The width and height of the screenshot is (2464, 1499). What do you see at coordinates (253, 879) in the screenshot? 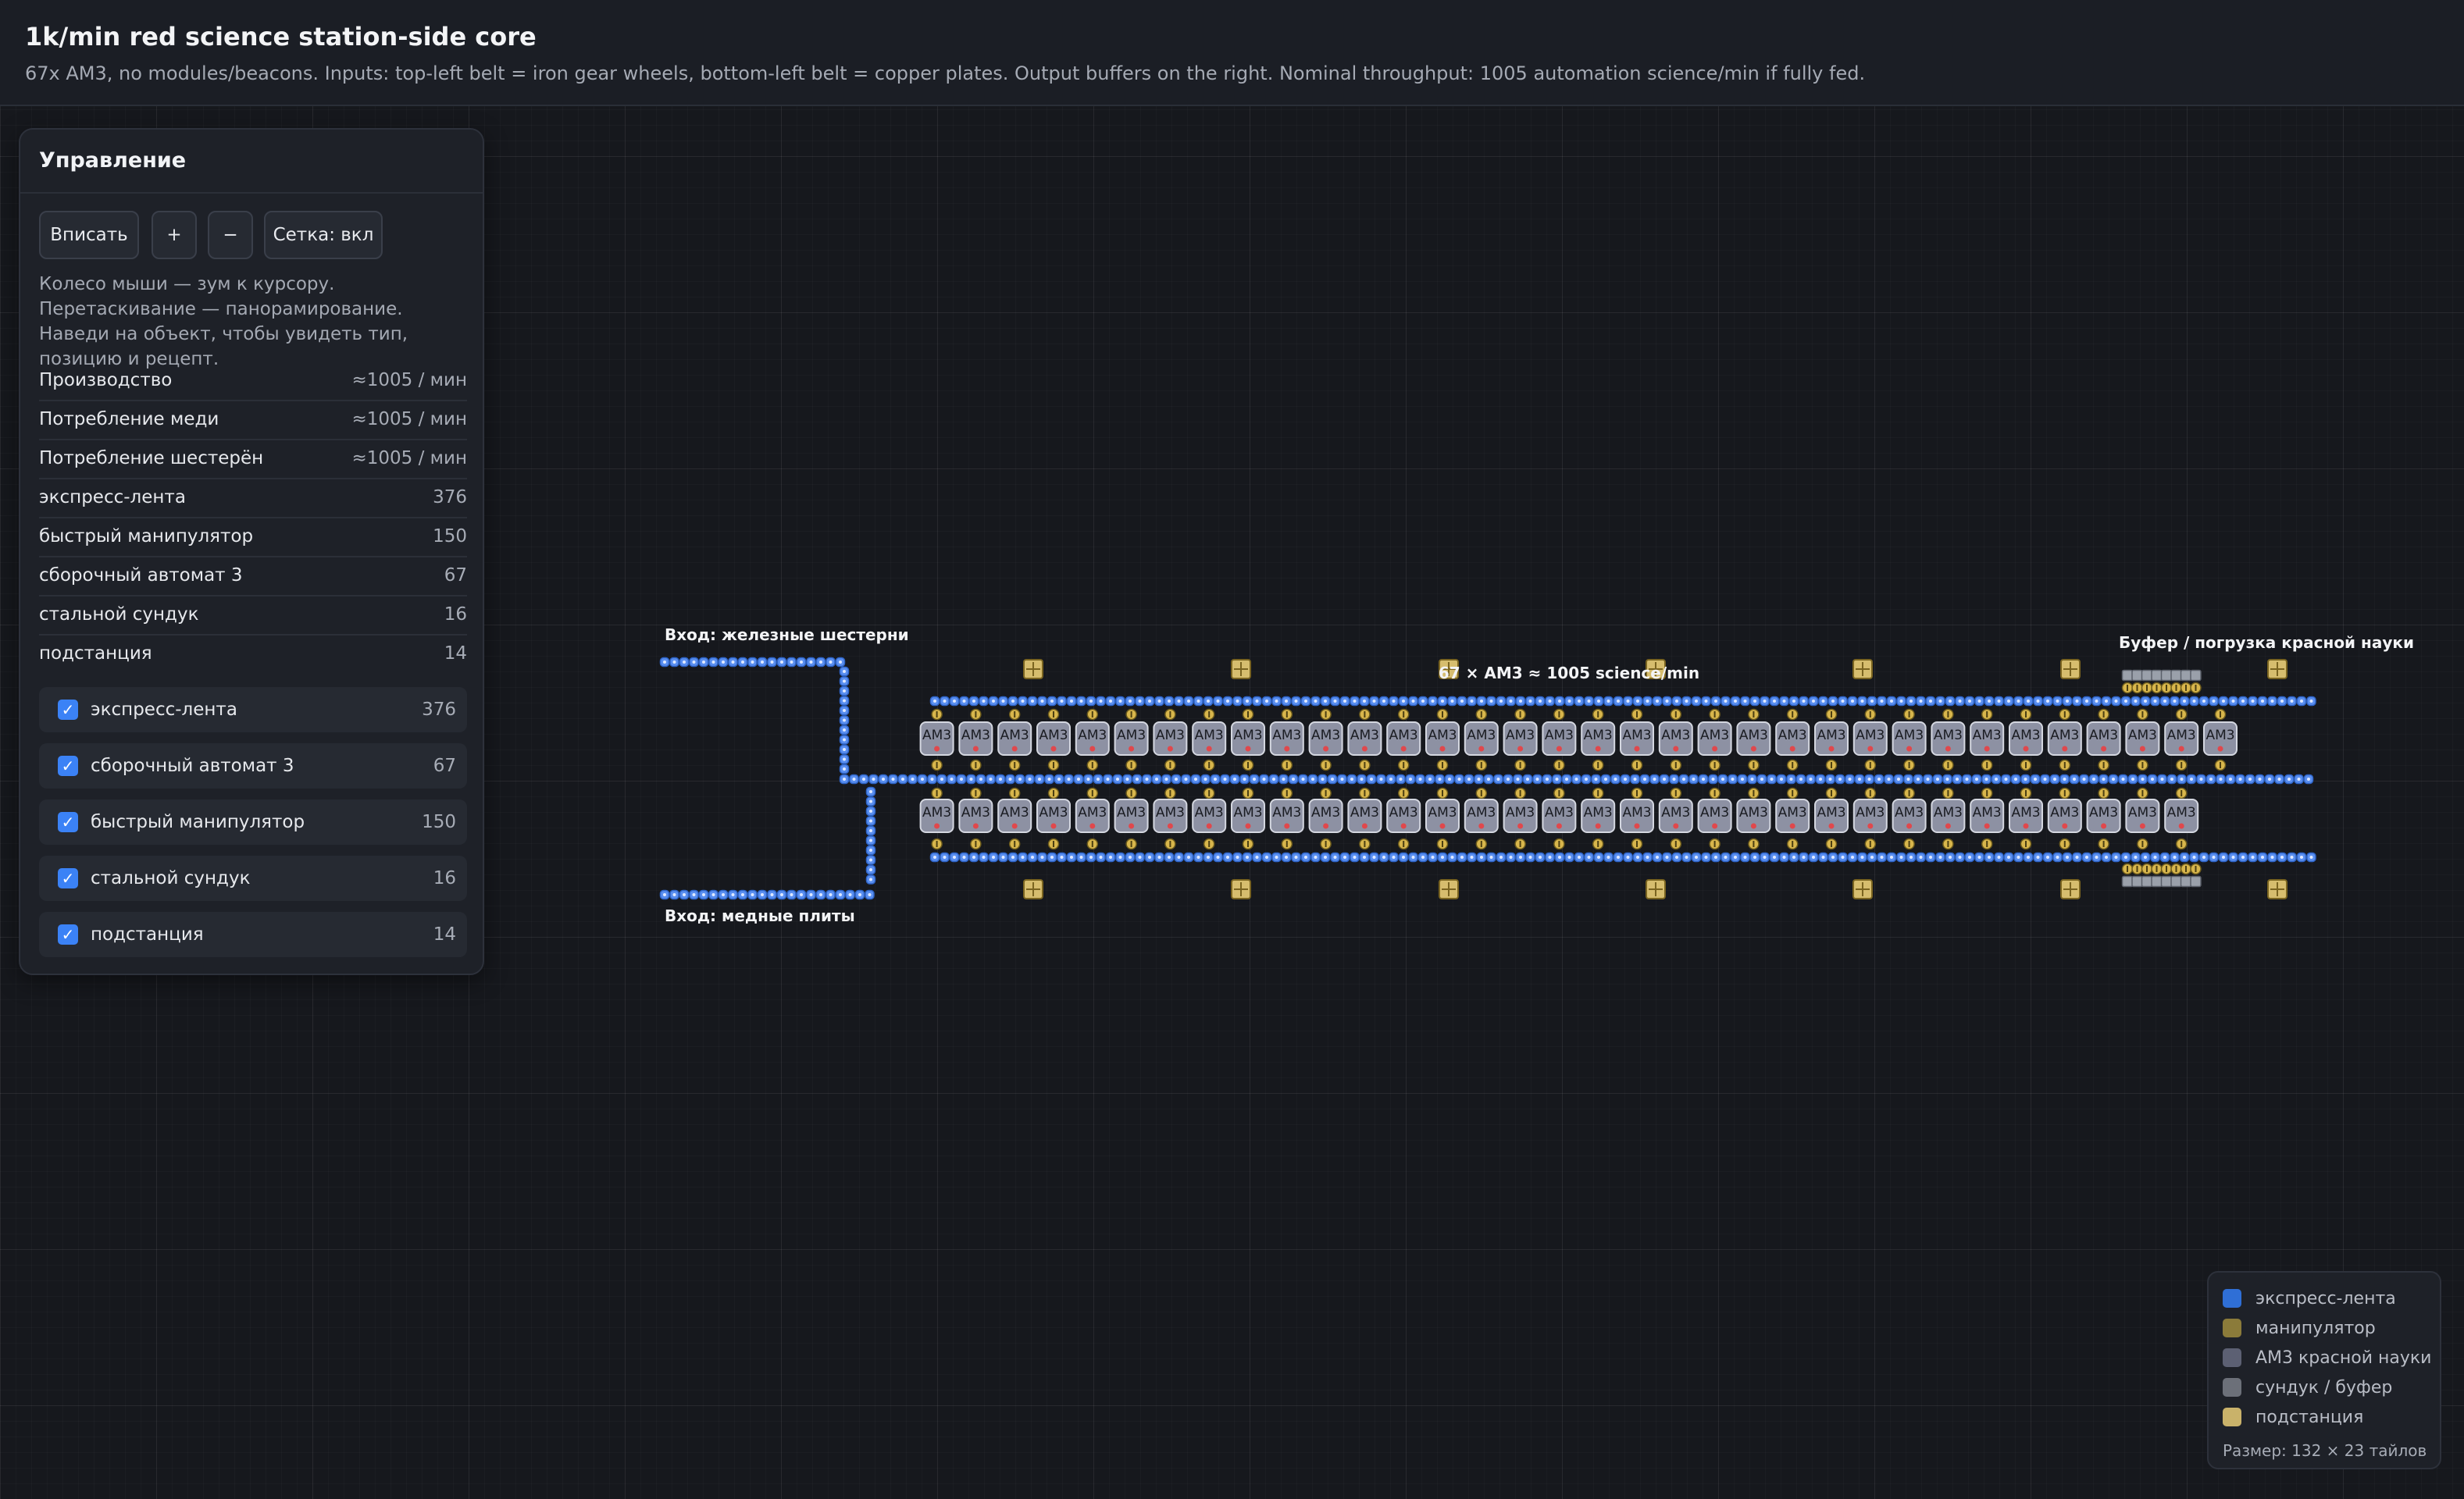
I see `toggle-steel-chest: ✓ стальной сундук 16` at bounding box center [253, 879].